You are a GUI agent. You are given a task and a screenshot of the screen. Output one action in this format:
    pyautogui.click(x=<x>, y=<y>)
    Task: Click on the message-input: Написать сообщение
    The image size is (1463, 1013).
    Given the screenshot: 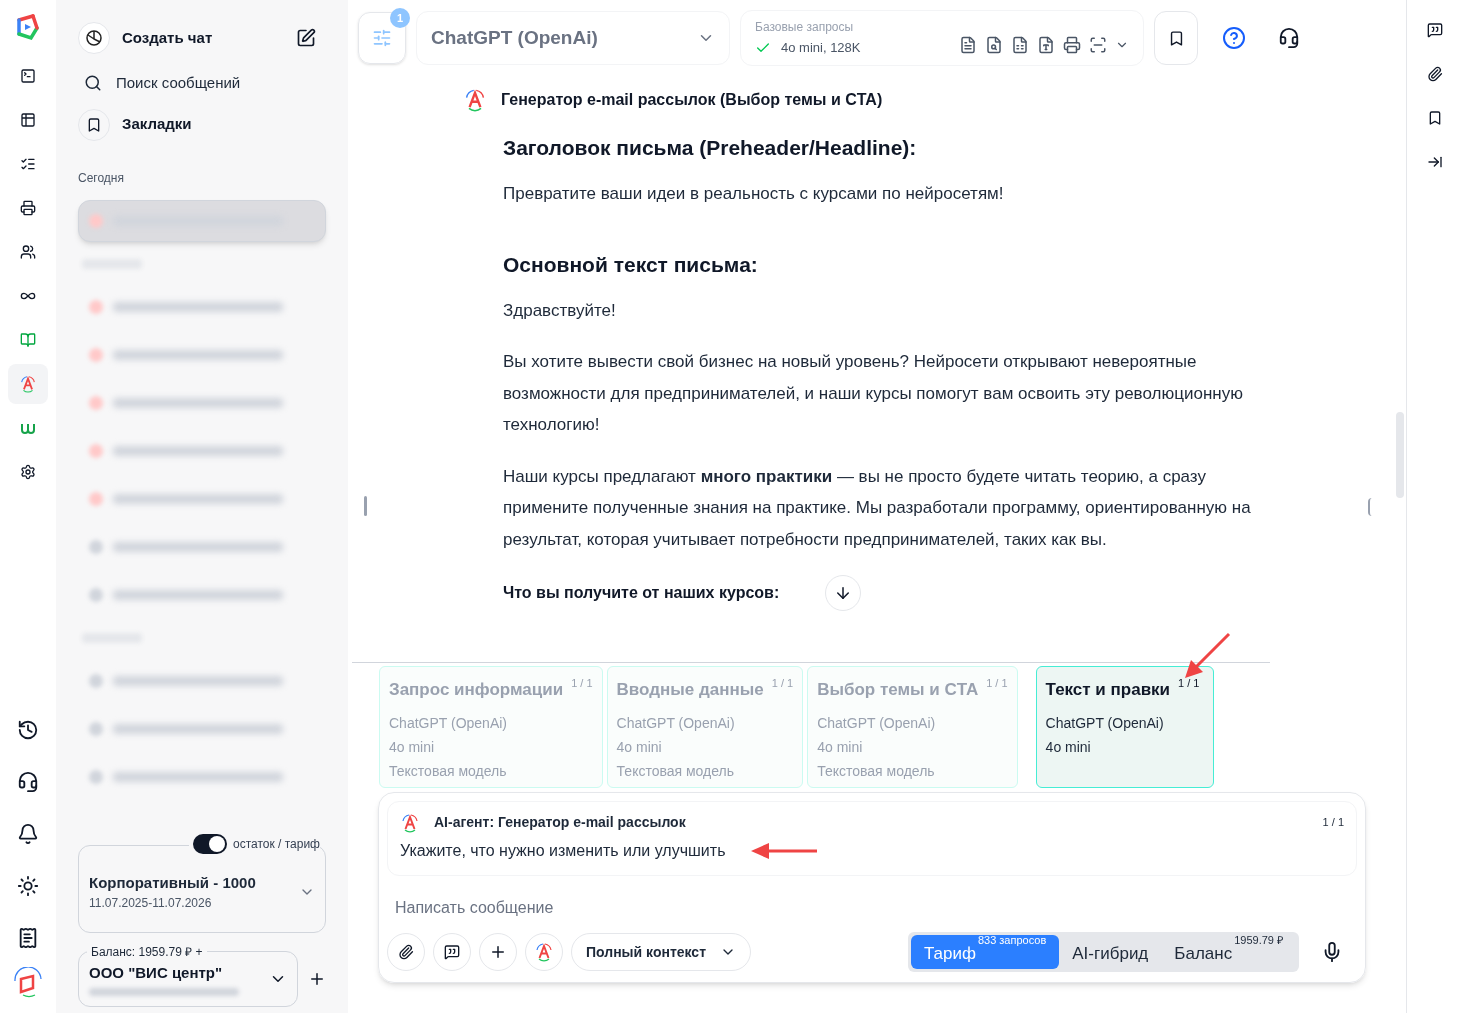 What is the action you would take?
    pyautogui.click(x=872, y=908)
    